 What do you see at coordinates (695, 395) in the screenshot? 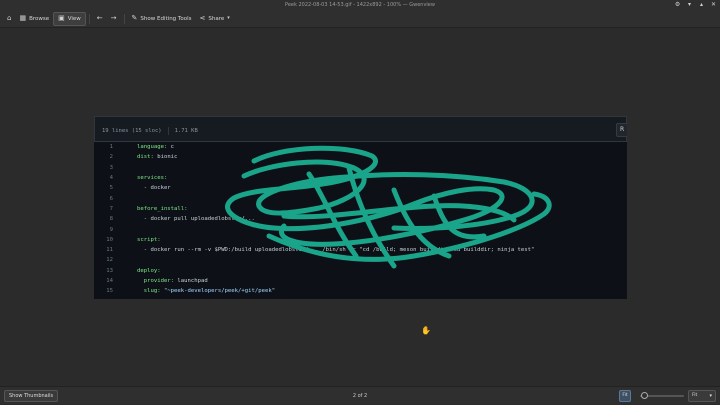
I see `zoom-value: Fit` at bounding box center [695, 395].